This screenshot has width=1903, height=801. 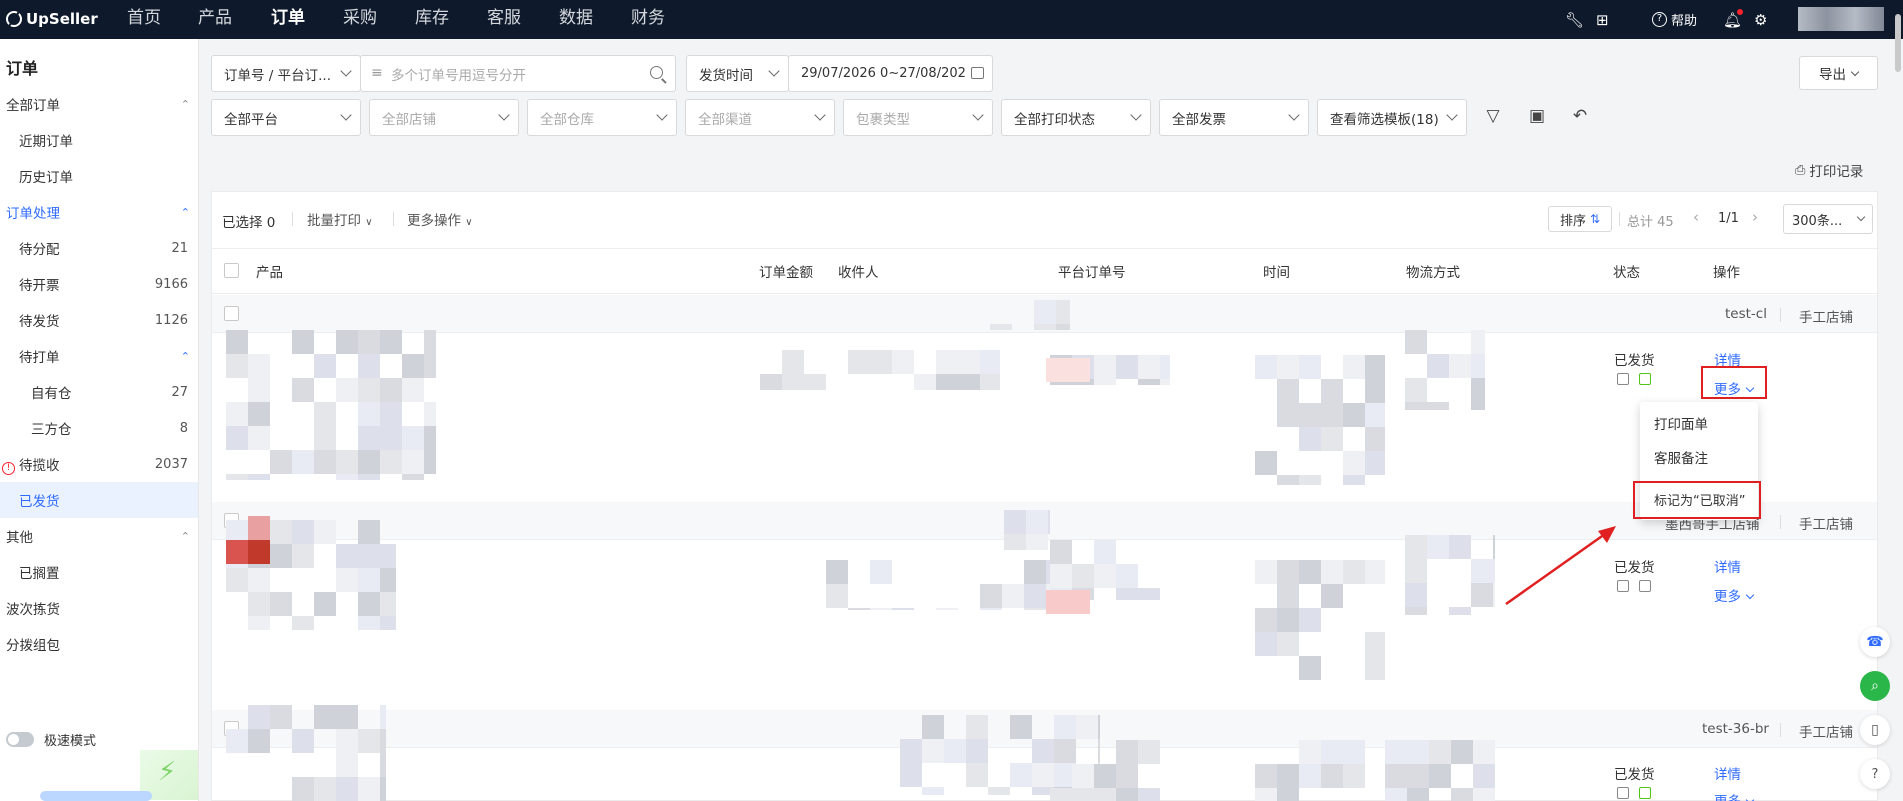 What do you see at coordinates (288, 19) in the screenshot?
I see `nav-orders: 订单` at bounding box center [288, 19].